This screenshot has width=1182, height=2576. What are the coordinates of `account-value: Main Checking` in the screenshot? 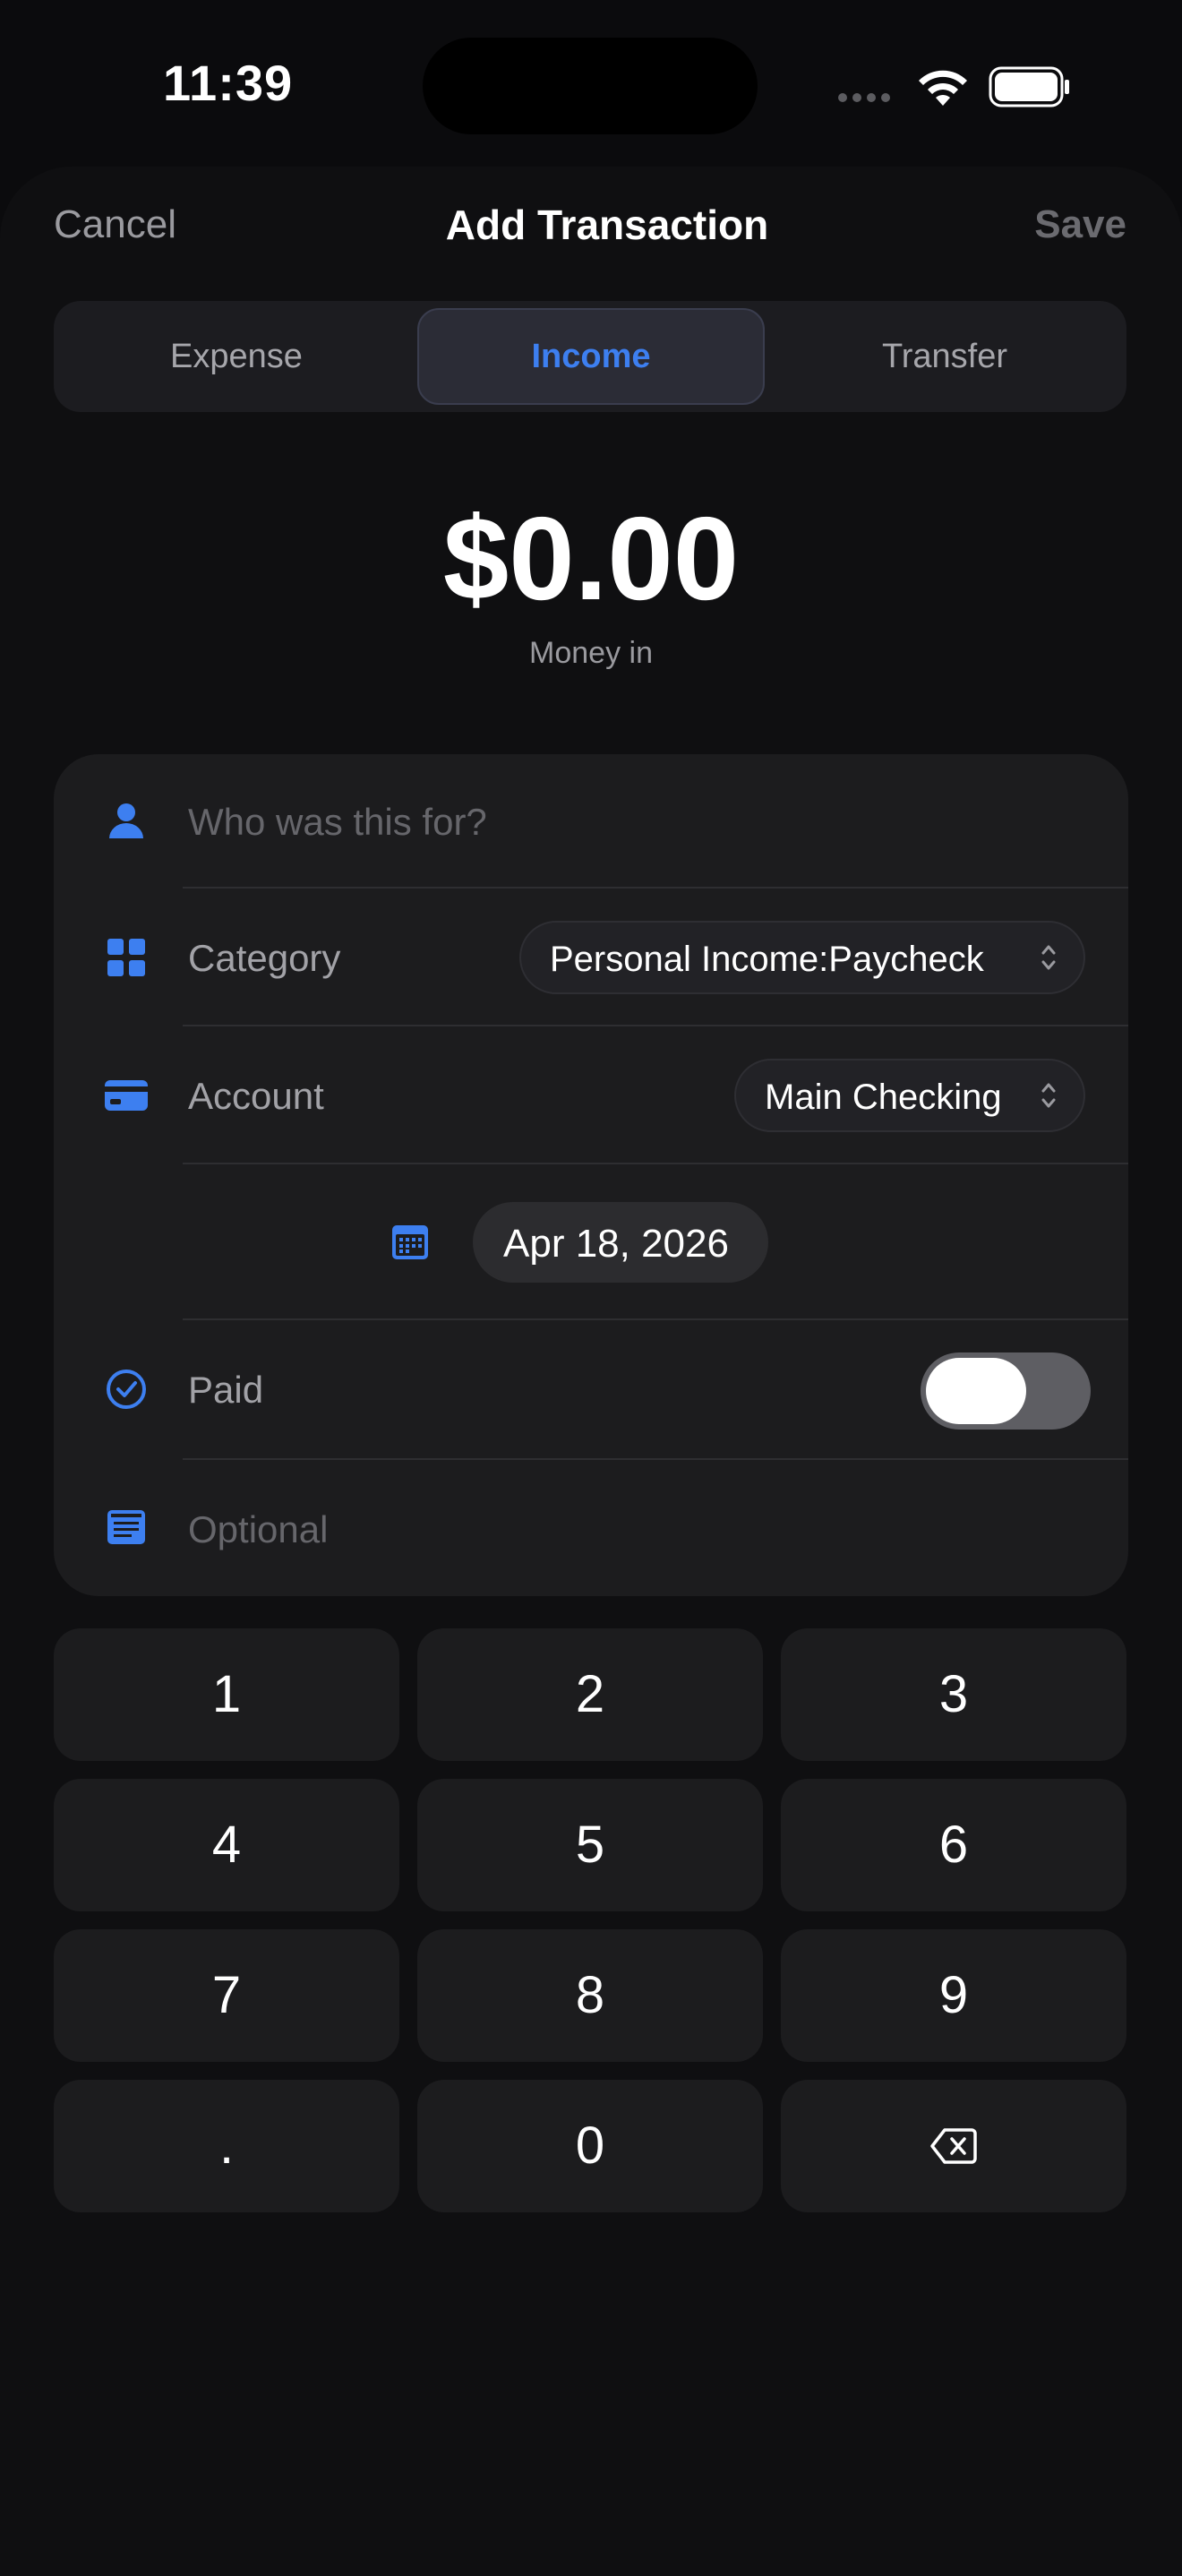 It's located at (884, 1097).